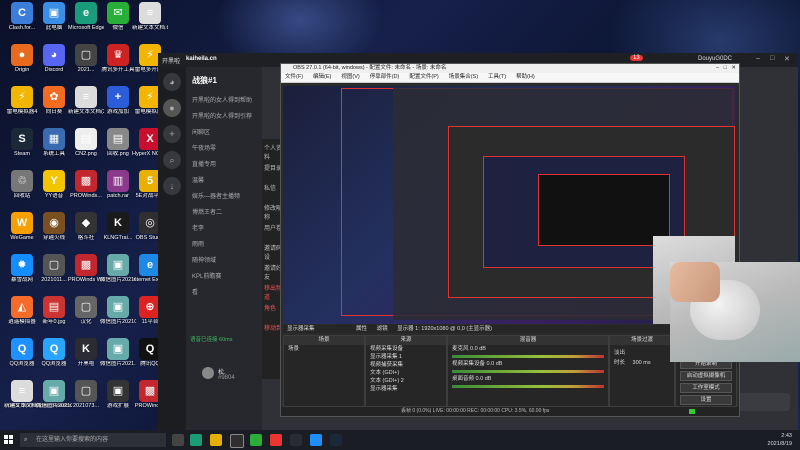 The width and height of the screenshot is (800, 450). I want to click on obs-maximize-icon: □, so click(725, 68).